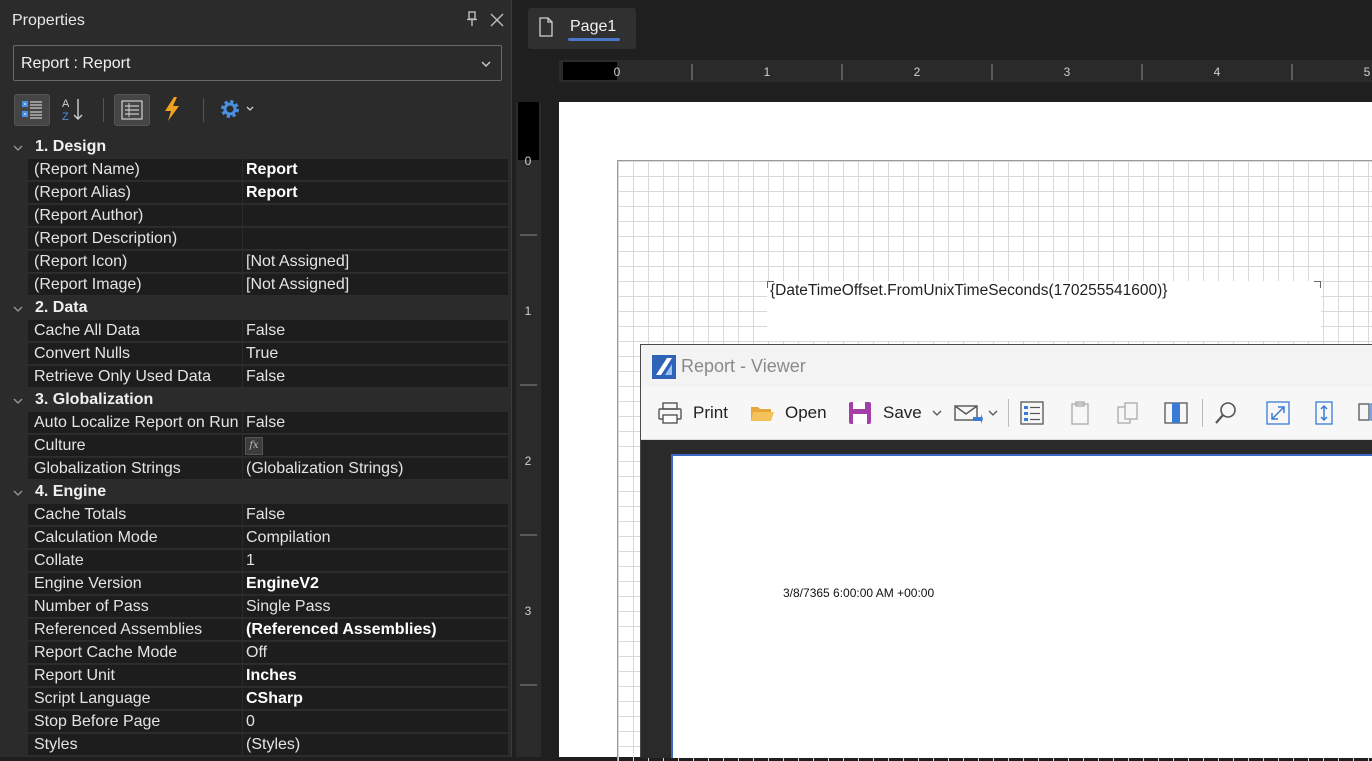 The width and height of the screenshot is (1372, 761). I want to click on tab-page1: Page1, so click(582, 28).